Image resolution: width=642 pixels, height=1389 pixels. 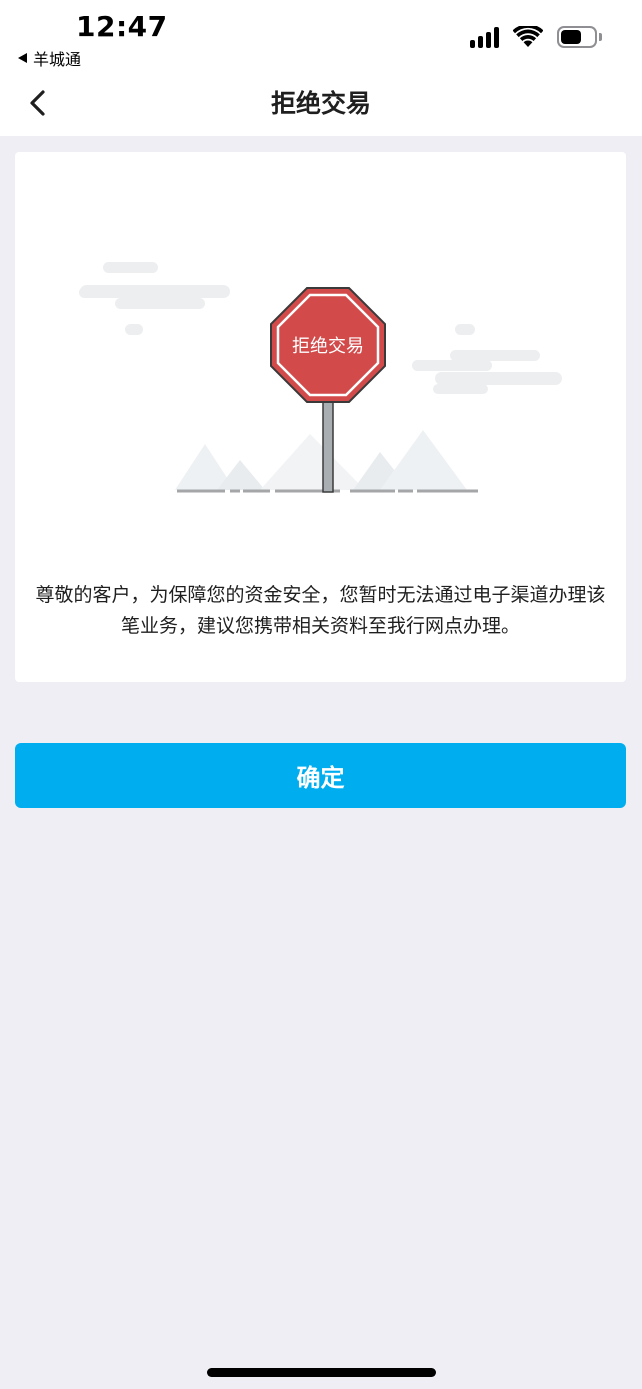 What do you see at coordinates (320, 103) in the screenshot?
I see `page-title: 拒绝交易` at bounding box center [320, 103].